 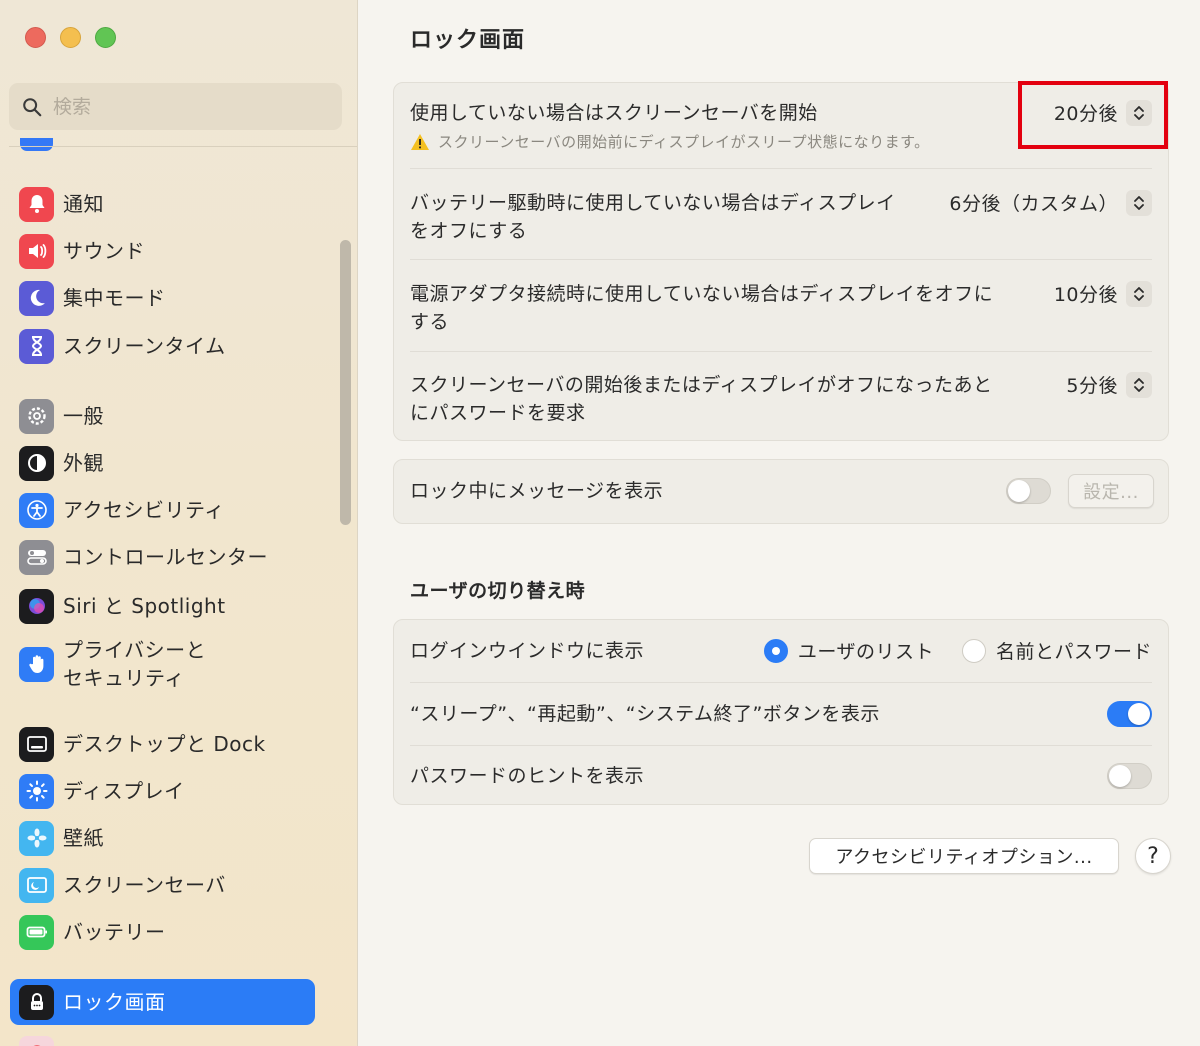 What do you see at coordinates (36, 1002) in the screenshot?
I see `lock-icon` at bounding box center [36, 1002].